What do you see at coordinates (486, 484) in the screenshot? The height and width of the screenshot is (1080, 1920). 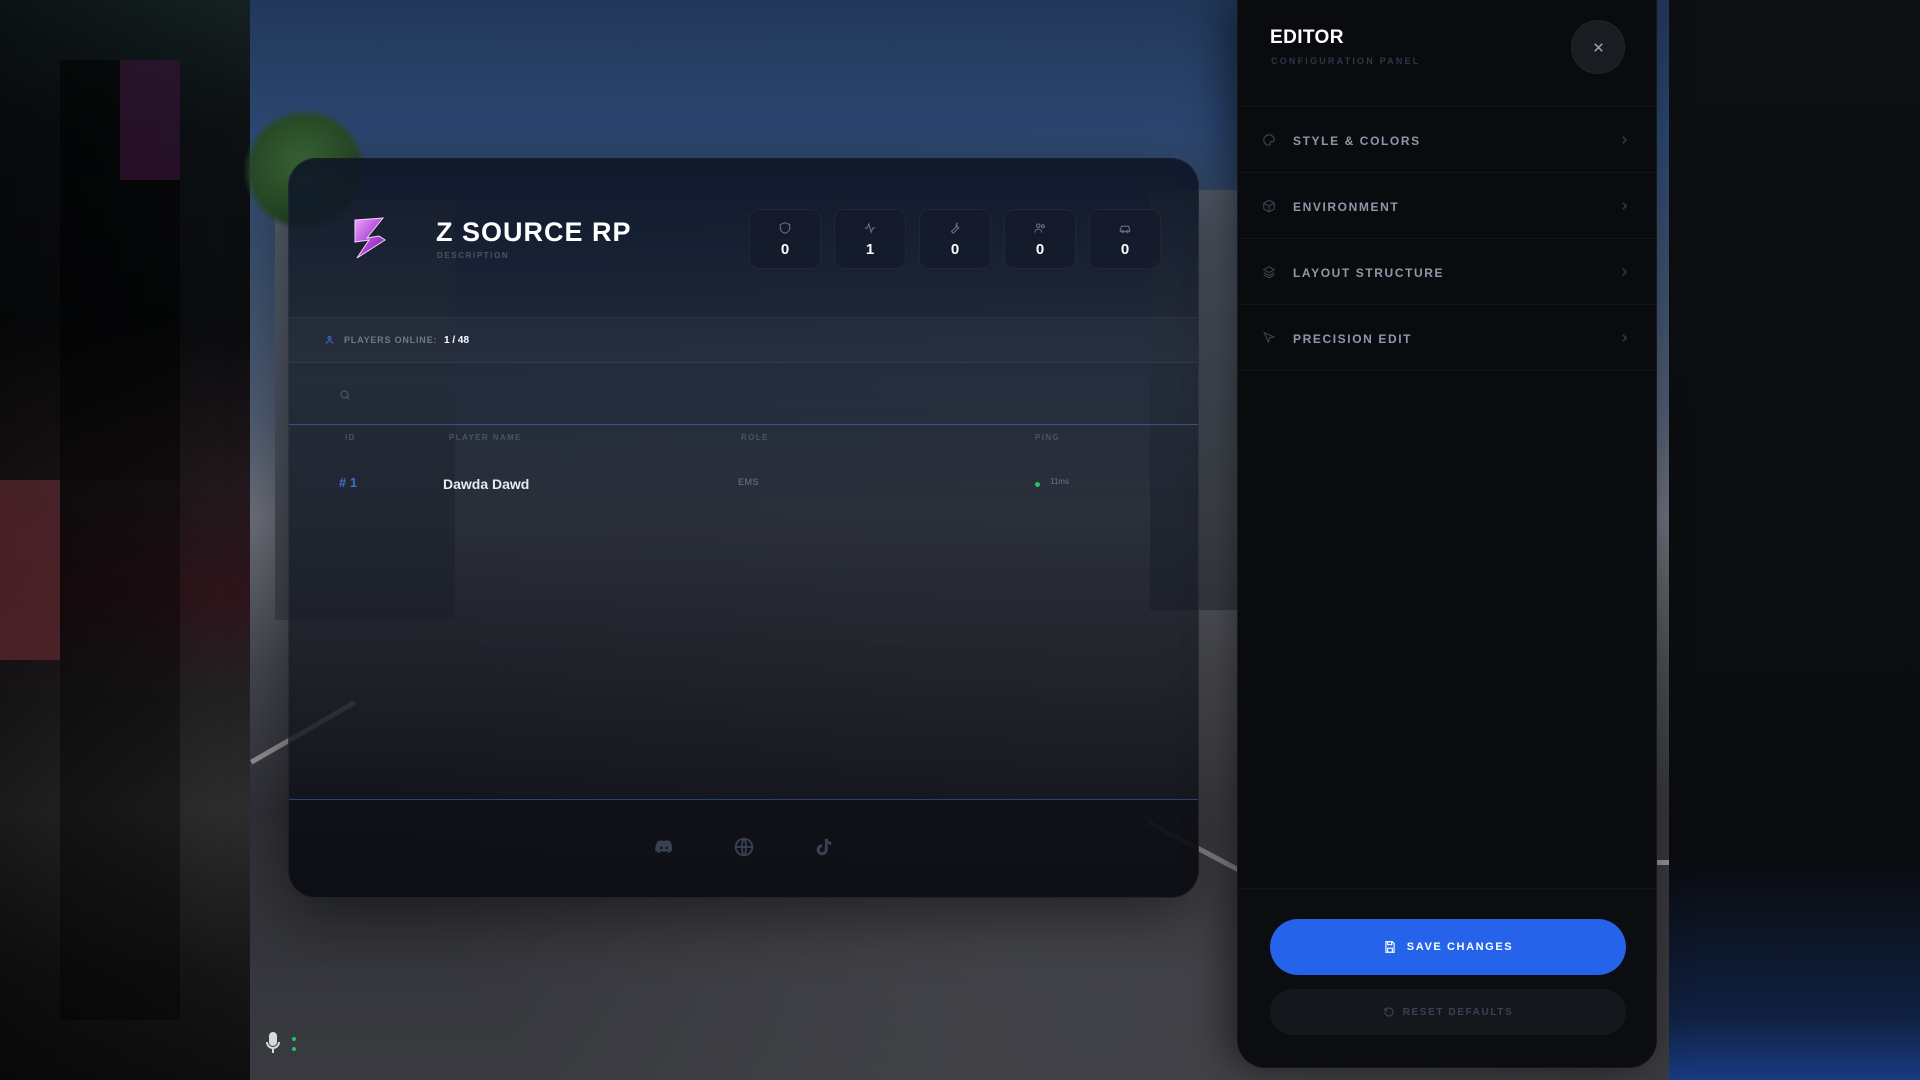 I see `player-name: Dawda Dawd` at bounding box center [486, 484].